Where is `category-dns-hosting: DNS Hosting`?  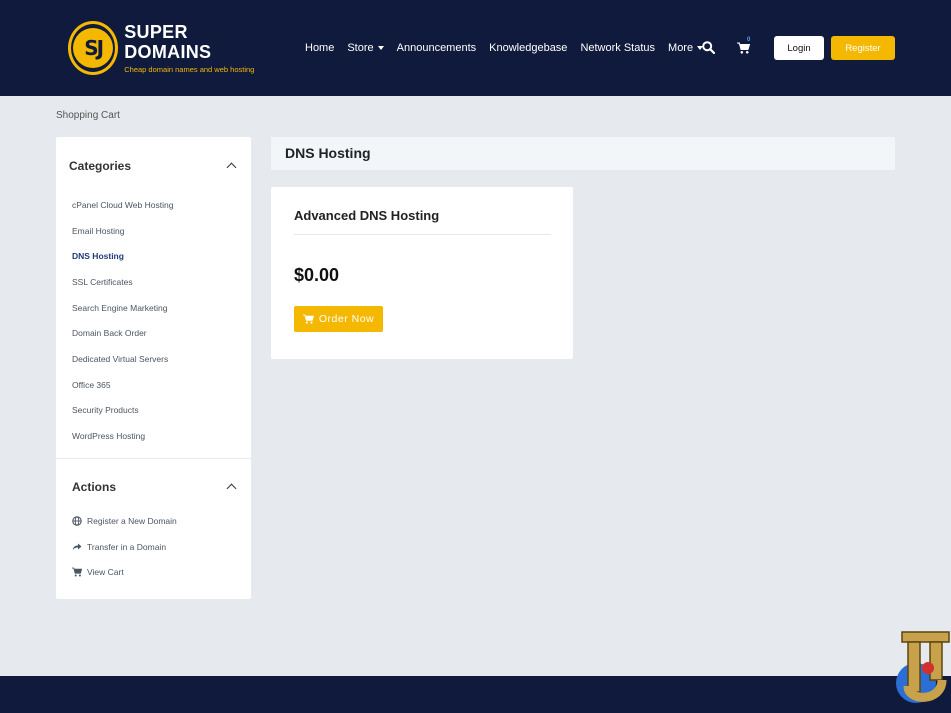
category-dns-hosting: DNS Hosting is located at coordinates (157, 256).